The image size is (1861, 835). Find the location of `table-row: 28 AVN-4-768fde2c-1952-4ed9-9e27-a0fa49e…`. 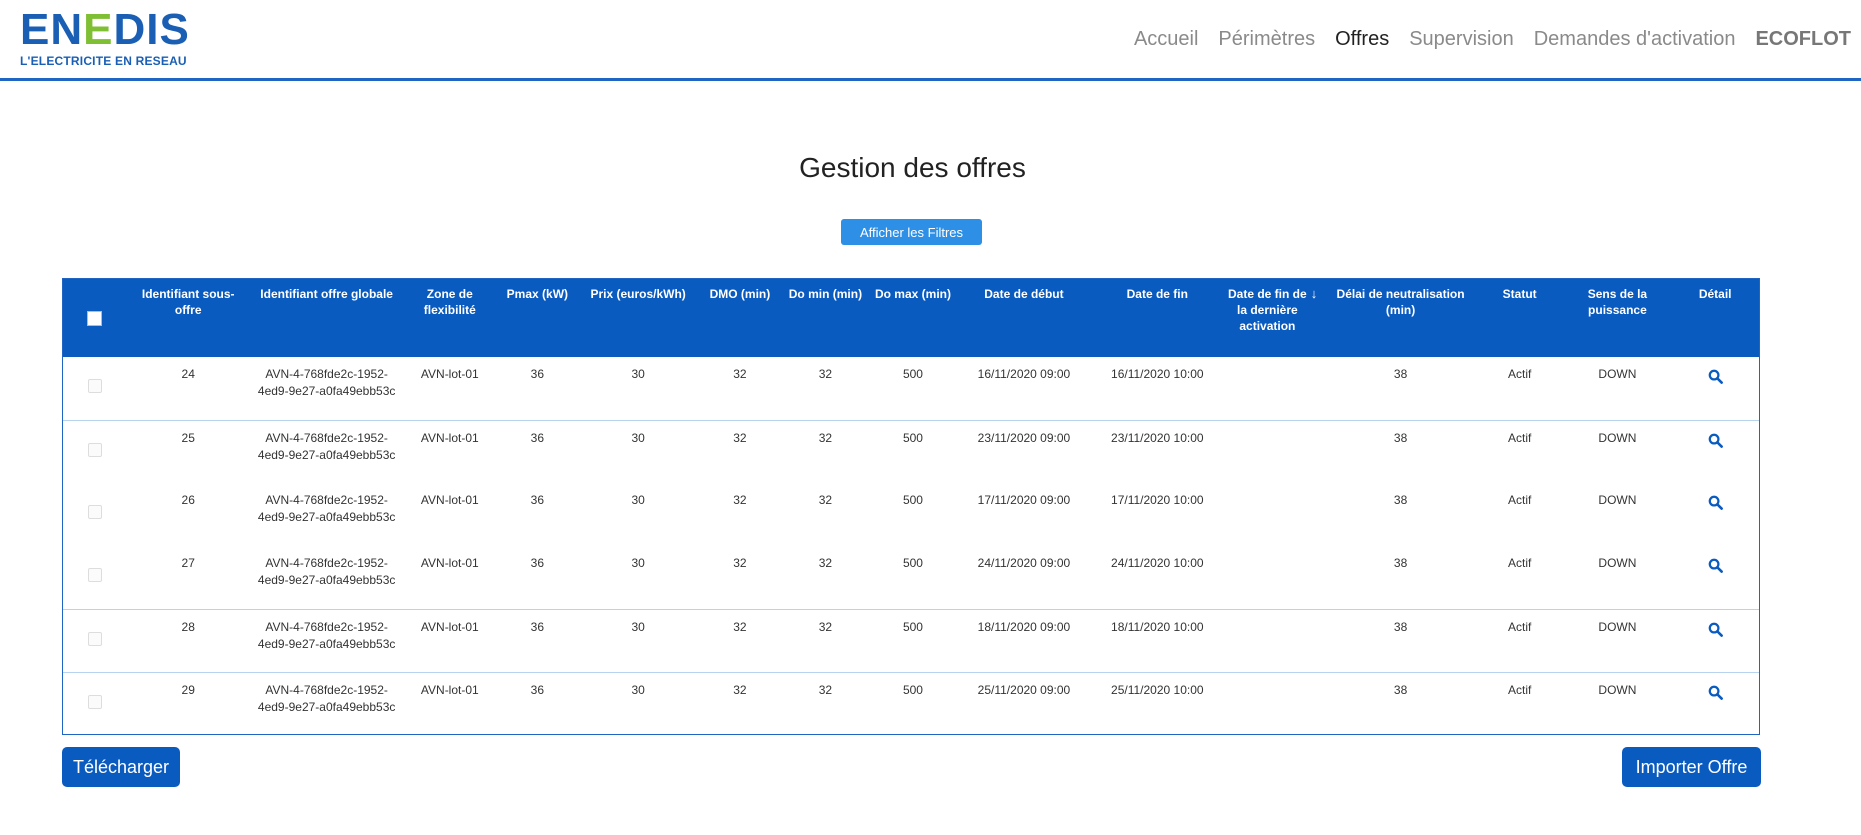

table-row: 28 AVN-4-768fde2c-1952-4ed9-9e27-a0fa49e… is located at coordinates (911, 640).